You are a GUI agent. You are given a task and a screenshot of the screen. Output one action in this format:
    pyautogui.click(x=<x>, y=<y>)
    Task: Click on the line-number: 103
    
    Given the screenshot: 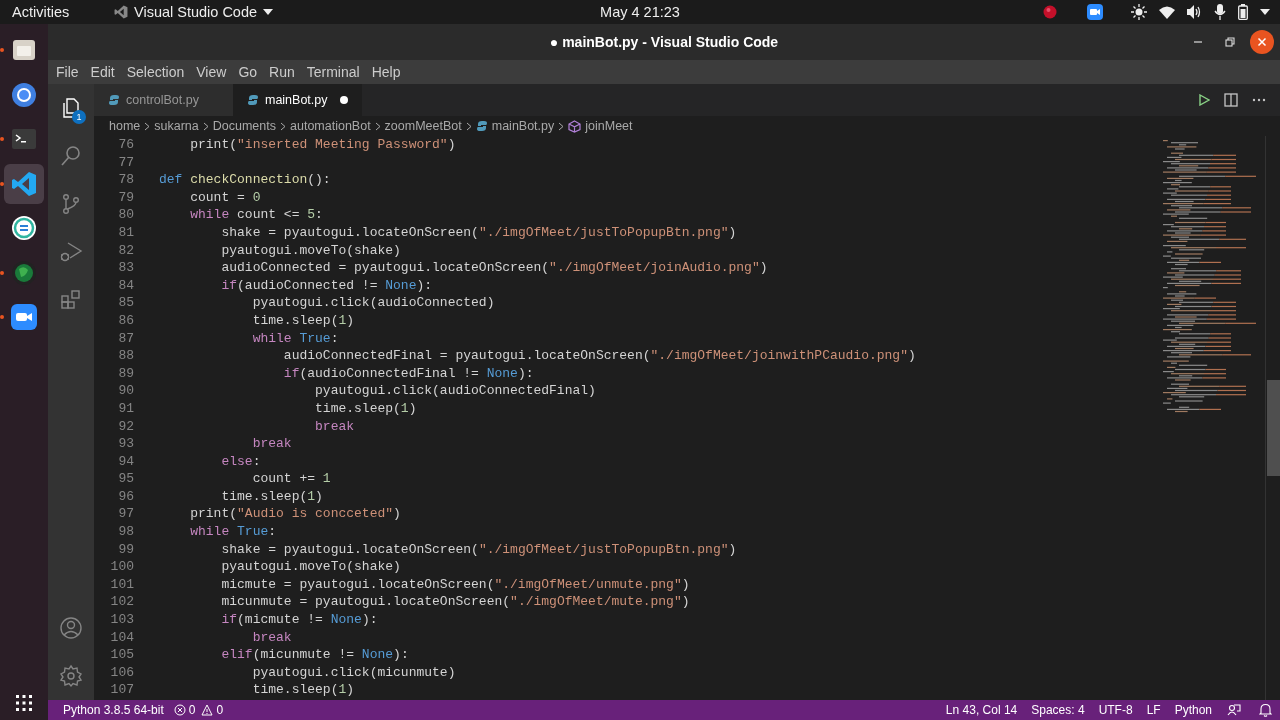 What is the action you would take?
    pyautogui.click(x=121, y=620)
    